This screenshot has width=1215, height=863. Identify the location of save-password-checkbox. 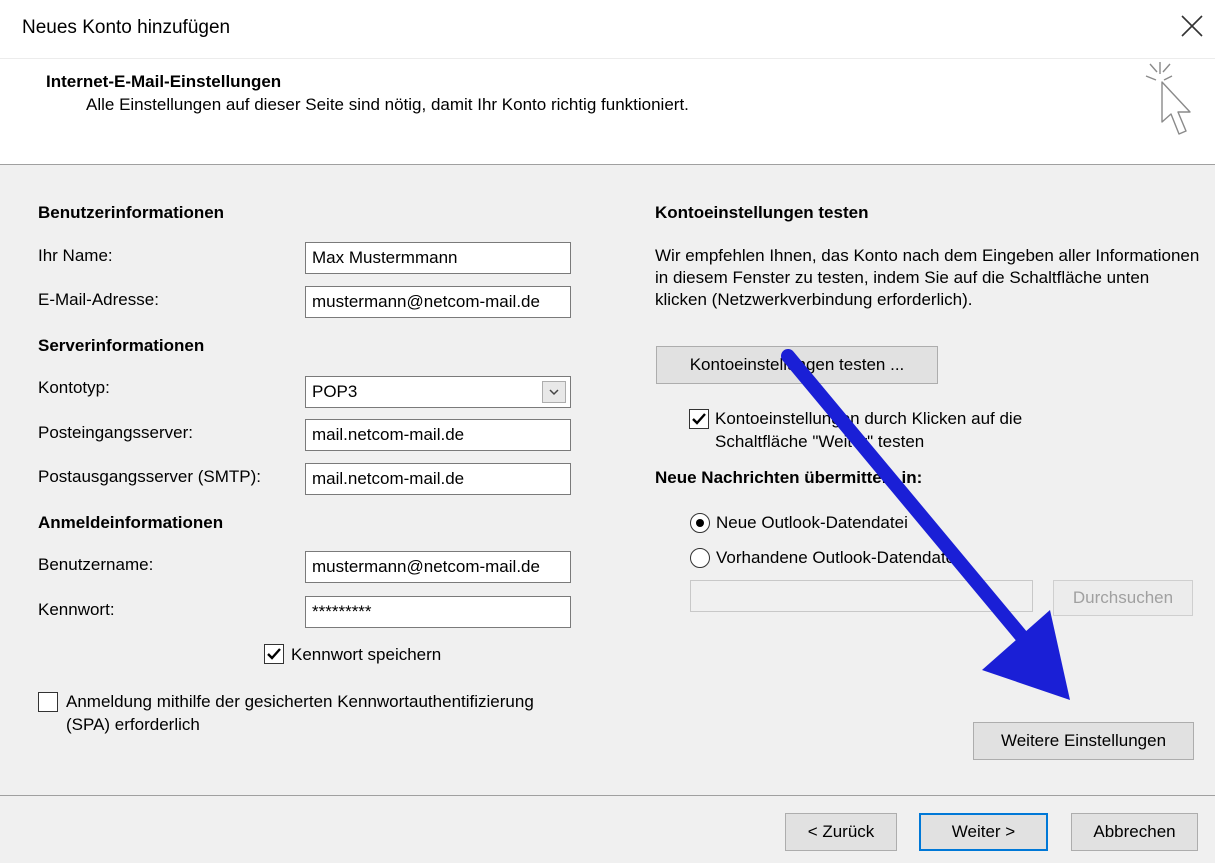
(274, 654).